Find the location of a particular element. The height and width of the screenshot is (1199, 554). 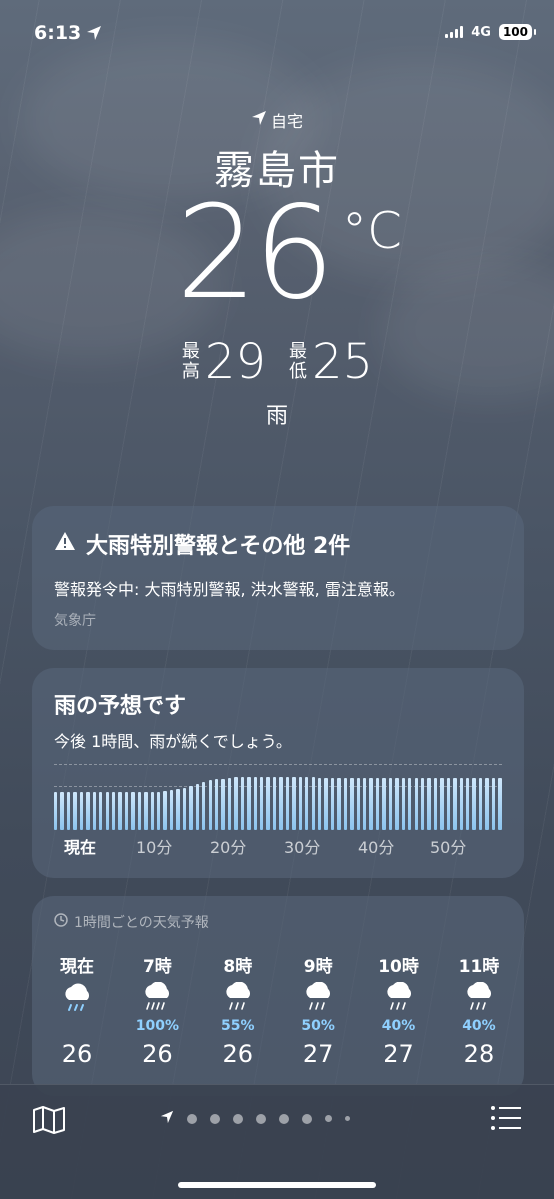

hour-temp: 27 is located at coordinates (398, 1054).